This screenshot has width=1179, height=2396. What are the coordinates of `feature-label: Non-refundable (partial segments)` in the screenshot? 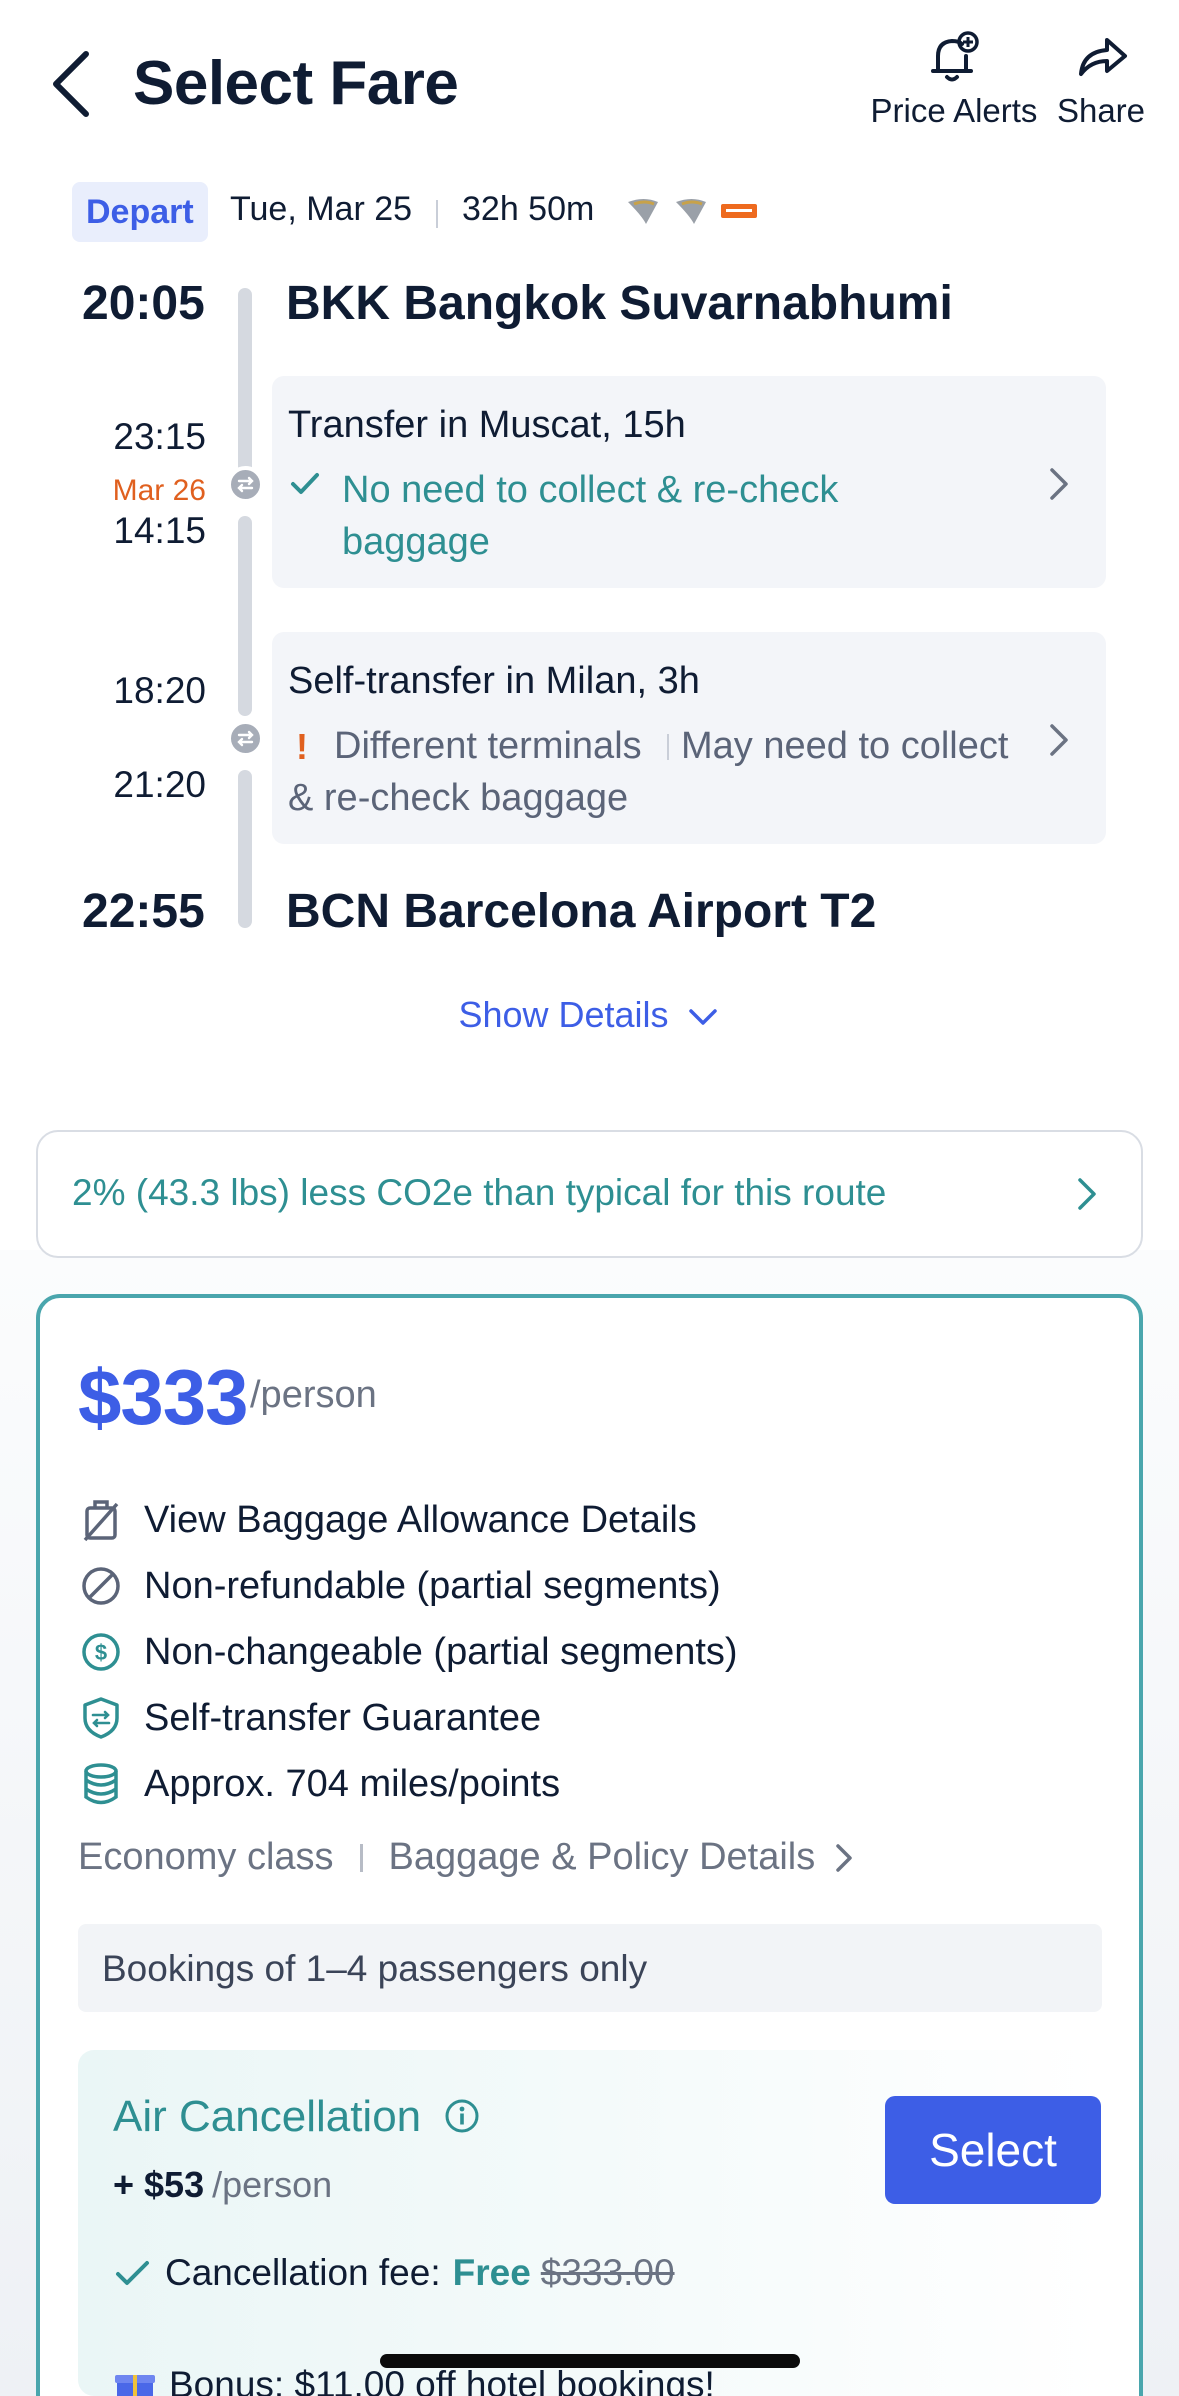 It's located at (432, 1585).